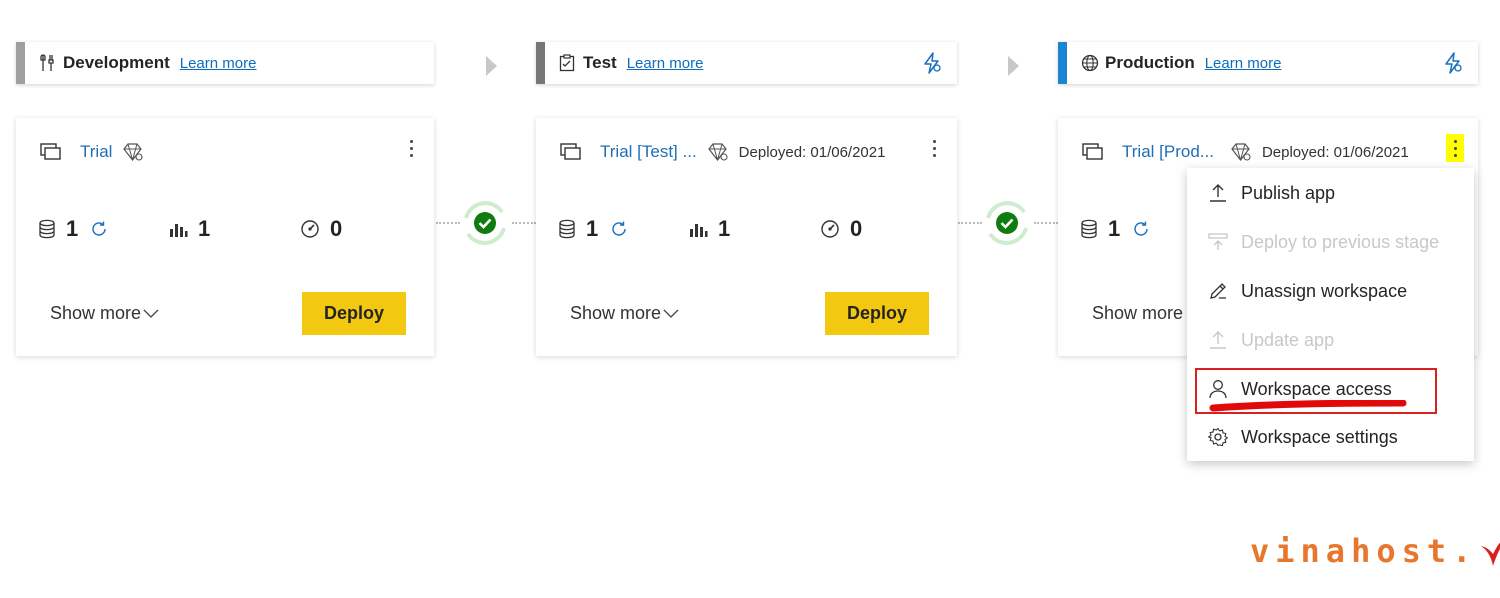  I want to click on deploy-back-icon, so click(1218, 242).